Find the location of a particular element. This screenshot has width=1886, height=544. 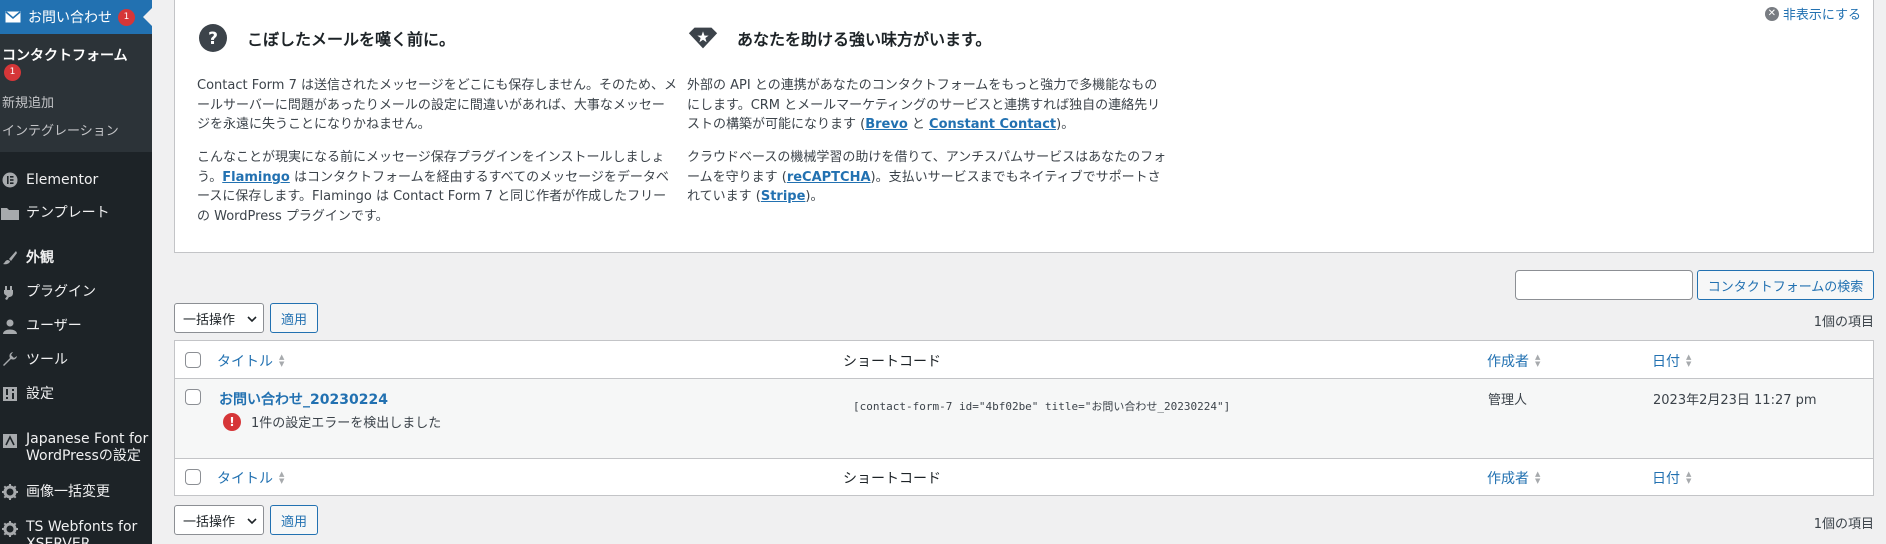

notice-right-p2-after: )。 is located at coordinates (814, 196).